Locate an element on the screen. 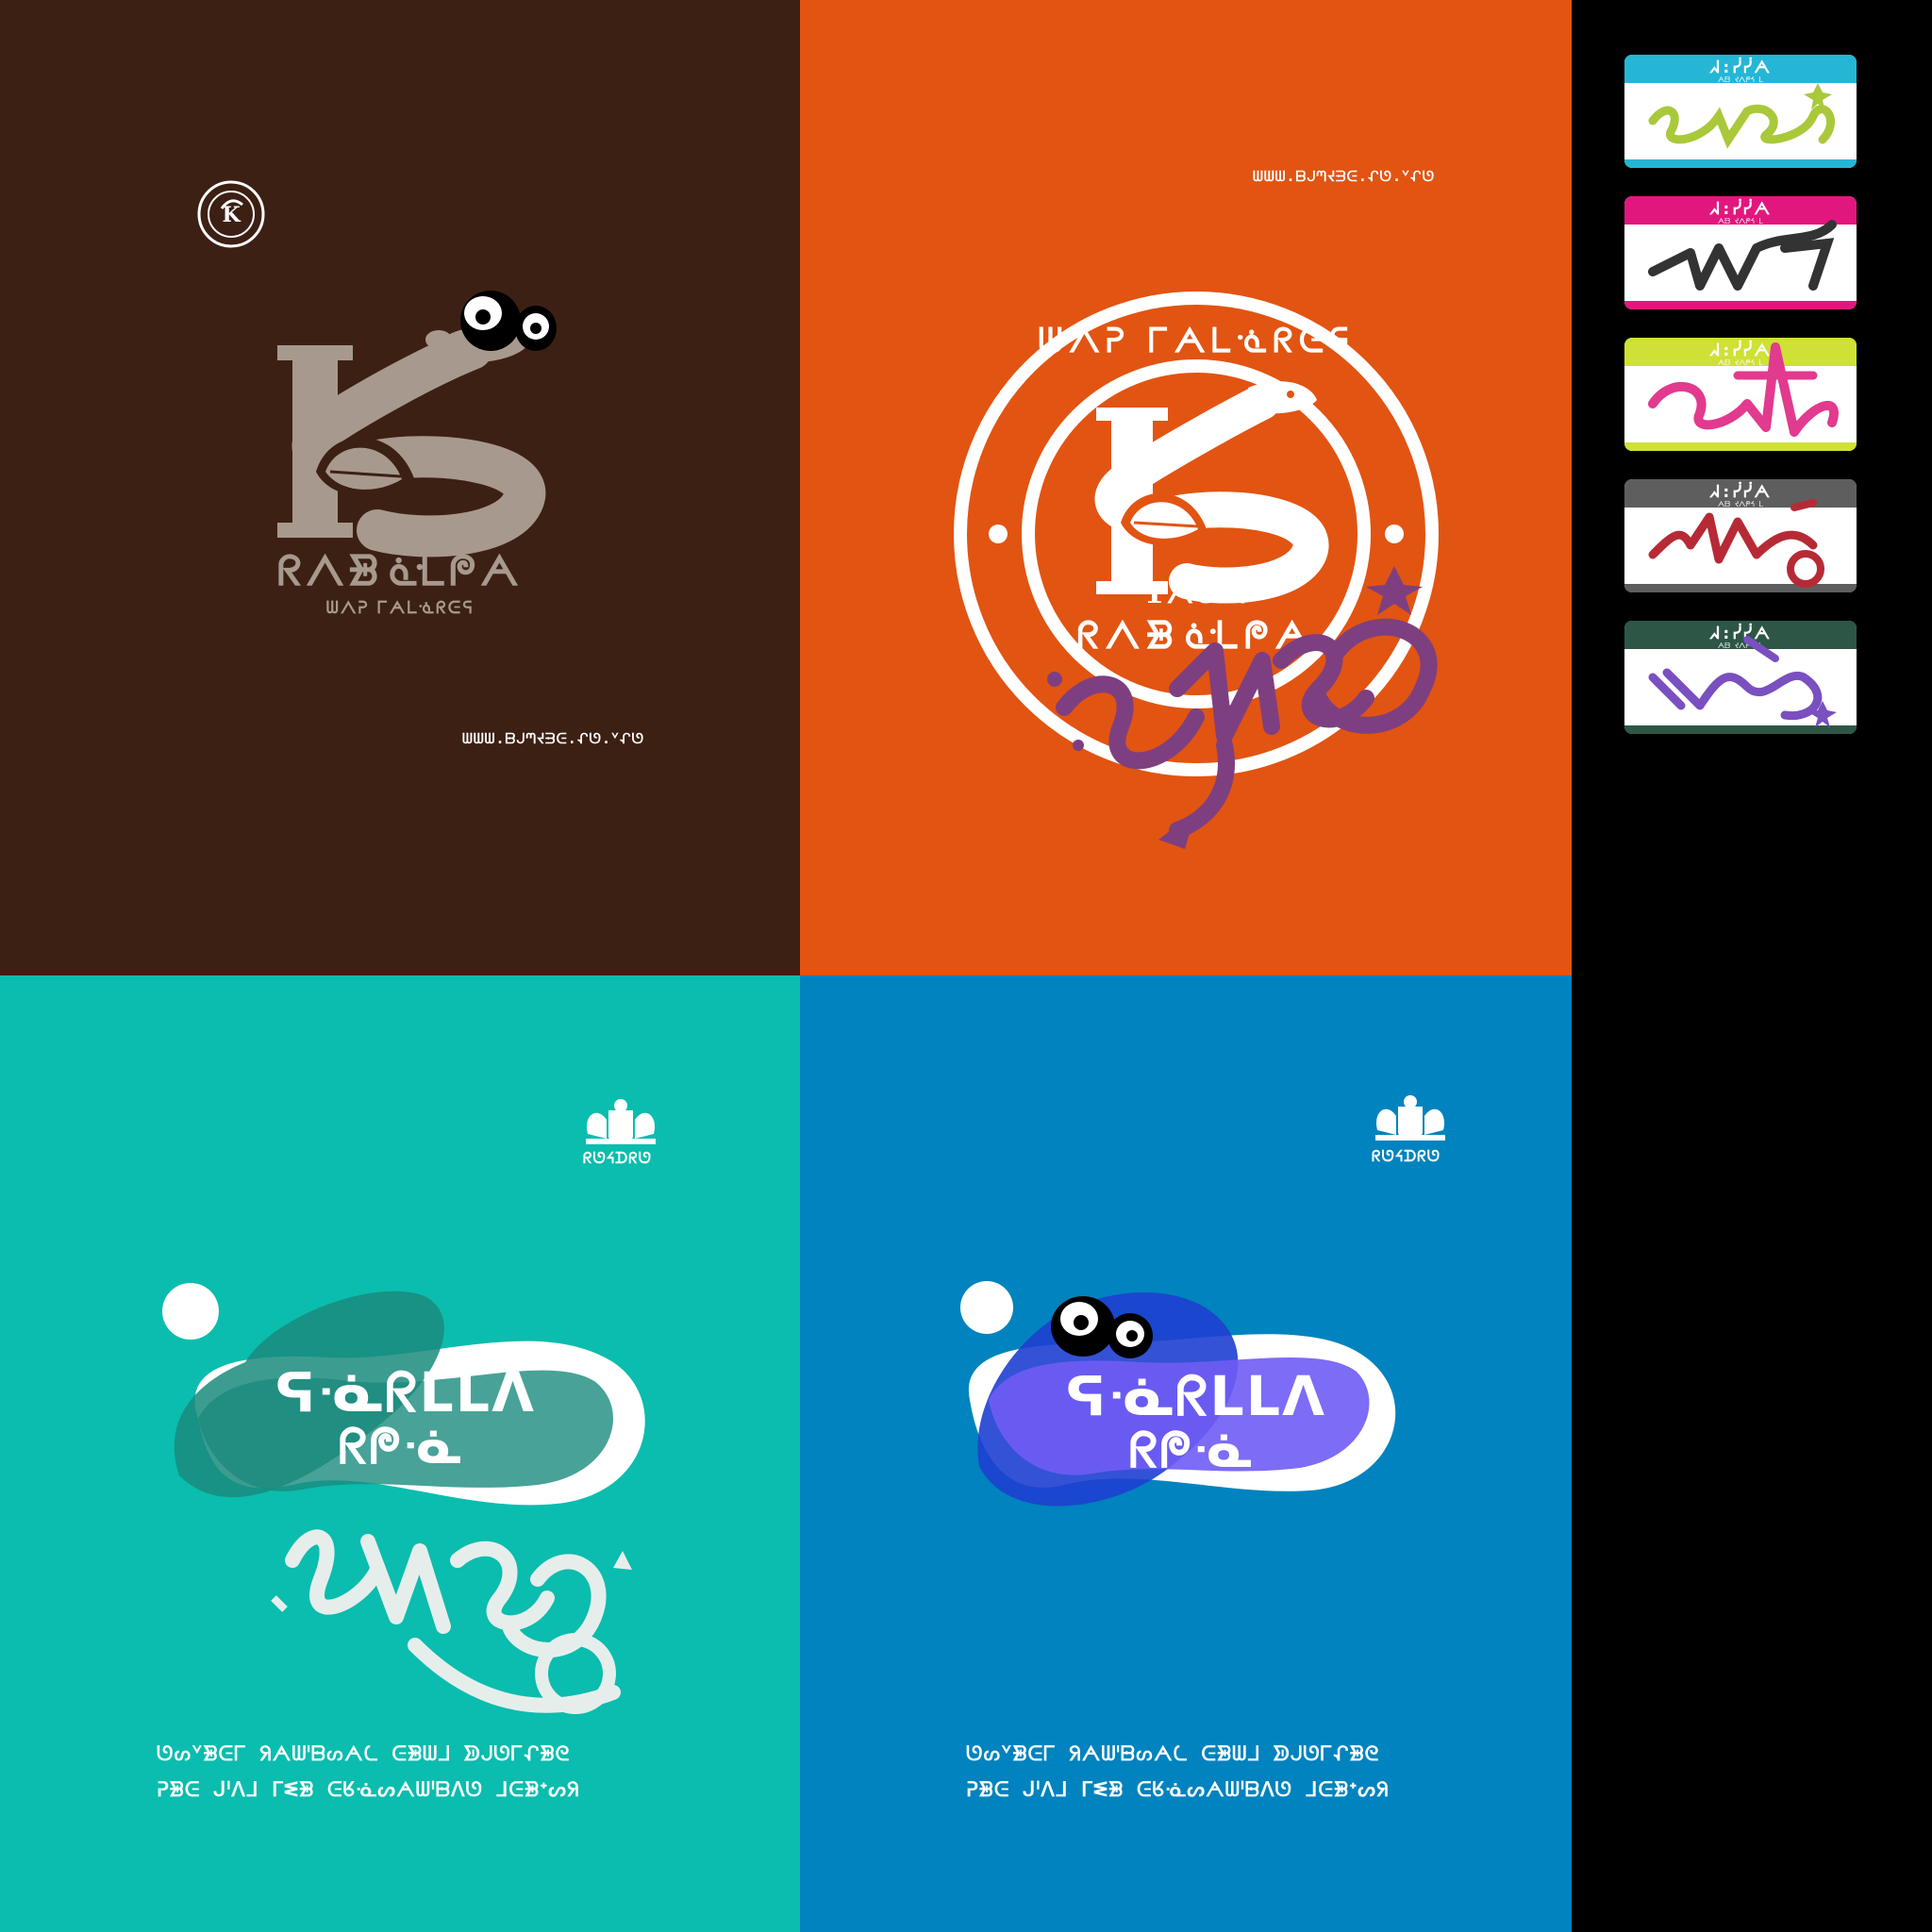 This screenshot has width=1932, height=1932. k-eel-emblem-icon is located at coordinates (417, 424).